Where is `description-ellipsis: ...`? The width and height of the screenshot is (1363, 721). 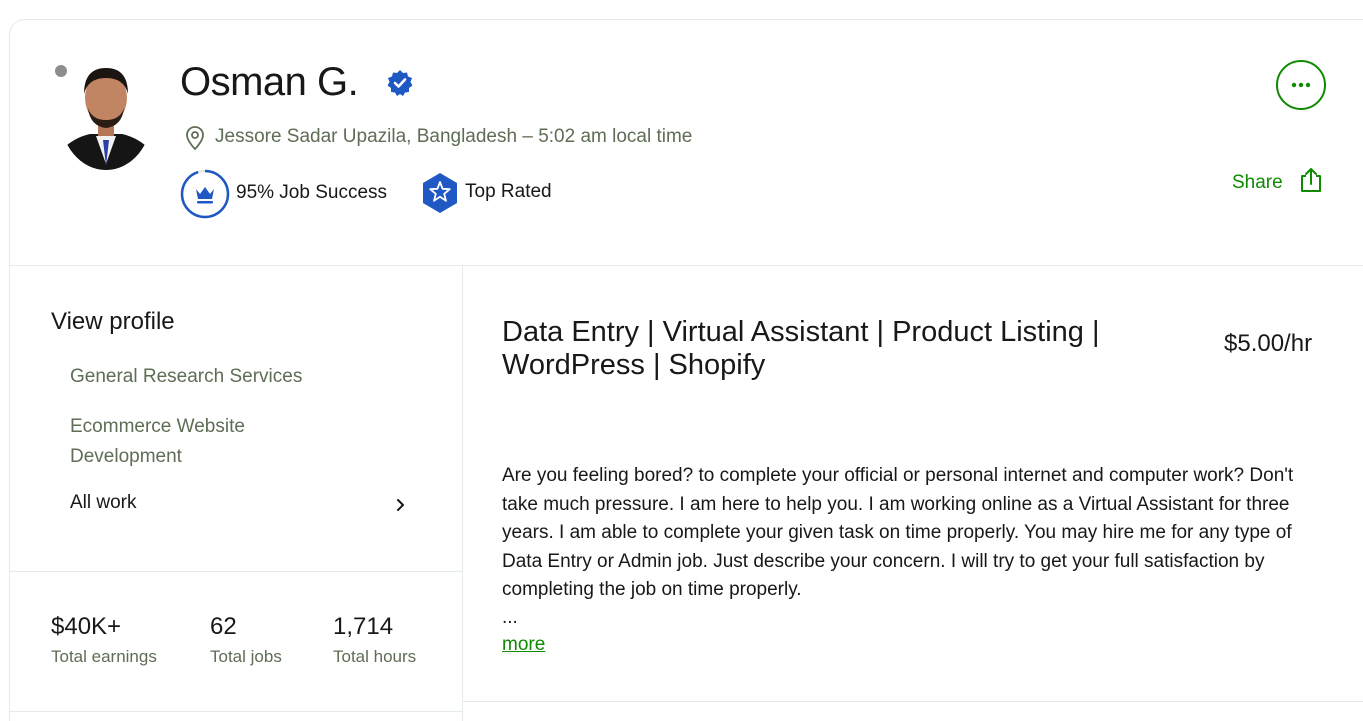
description-ellipsis: ... is located at coordinates (510, 617).